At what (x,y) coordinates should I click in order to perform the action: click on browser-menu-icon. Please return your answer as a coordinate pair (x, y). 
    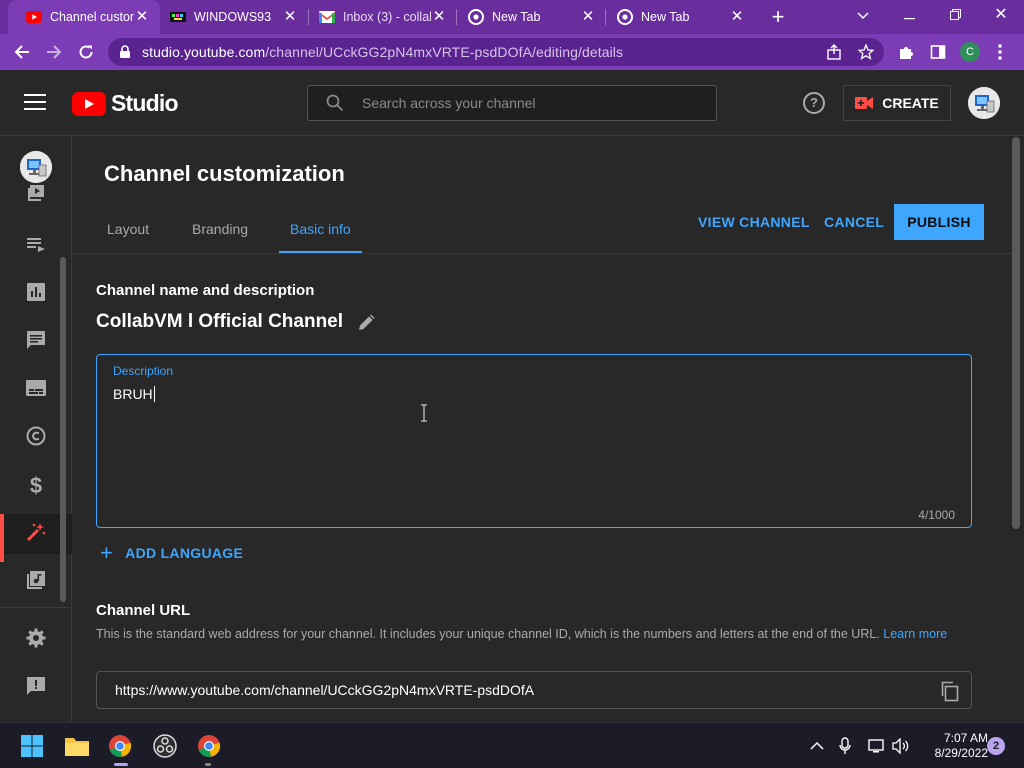
    Looking at the image, I should click on (1000, 52).